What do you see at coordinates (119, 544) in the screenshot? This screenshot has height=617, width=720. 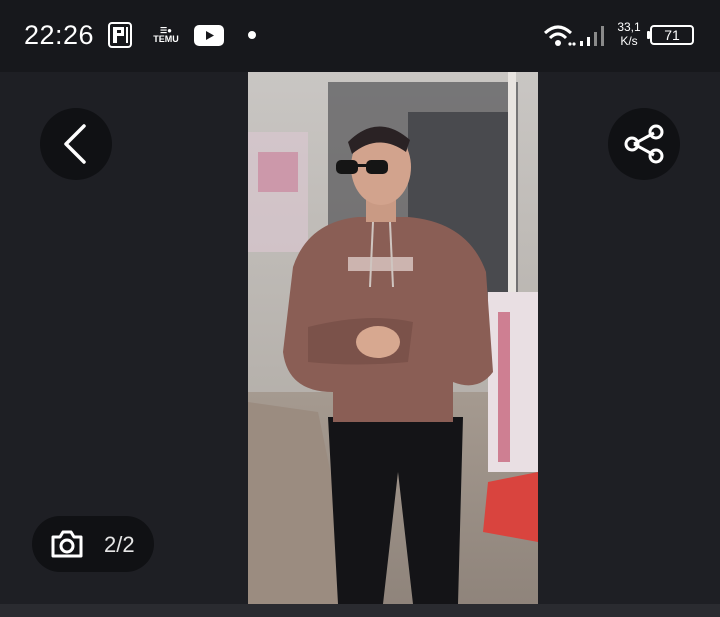 I see `image-counter: 2/2` at bounding box center [119, 544].